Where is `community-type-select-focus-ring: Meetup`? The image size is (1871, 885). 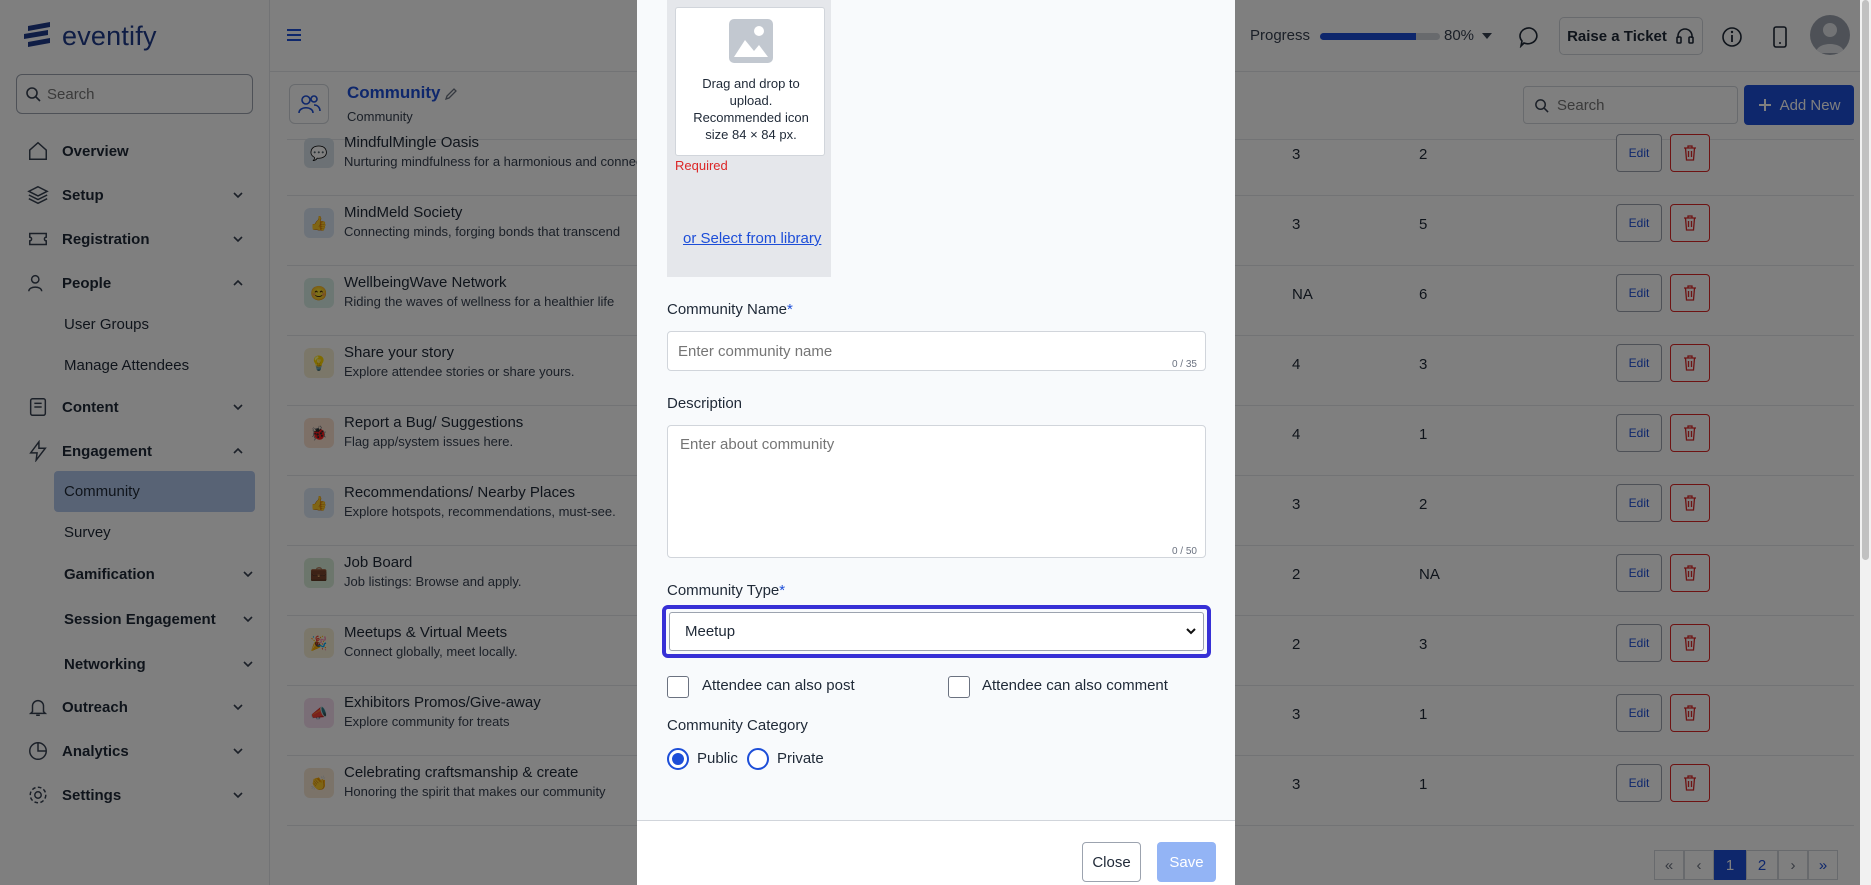
community-type-select-focus-ring: Meetup is located at coordinates (936, 631).